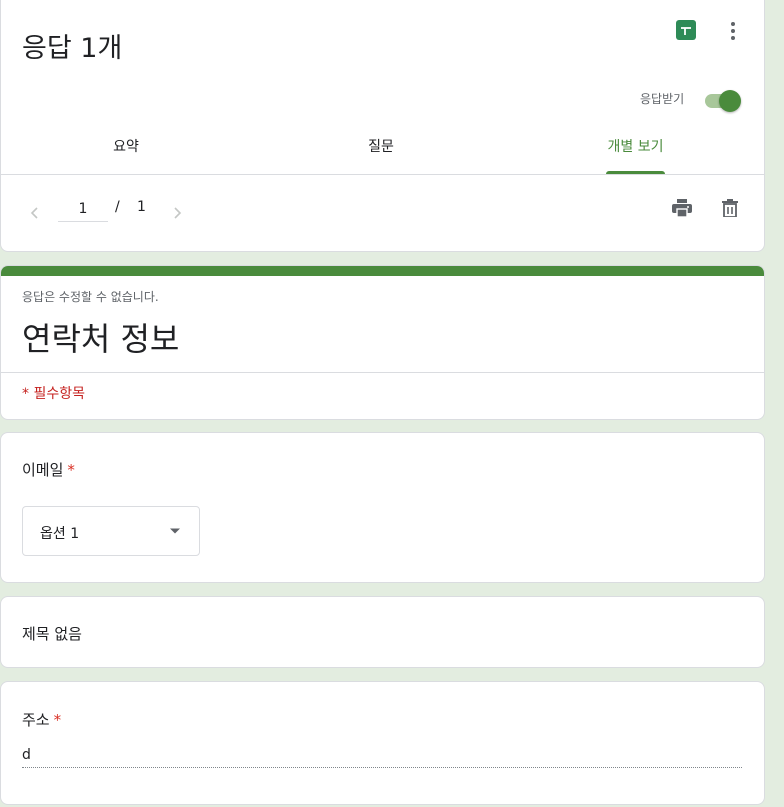 The width and height of the screenshot is (784, 807). I want to click on required-note: * 필수항목, so click(53, 394).